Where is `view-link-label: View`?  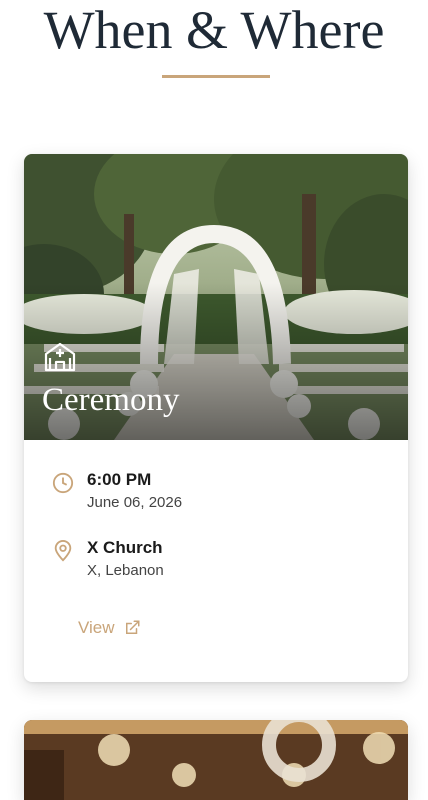 view-link-label: View is located at coordinates (96, 627).